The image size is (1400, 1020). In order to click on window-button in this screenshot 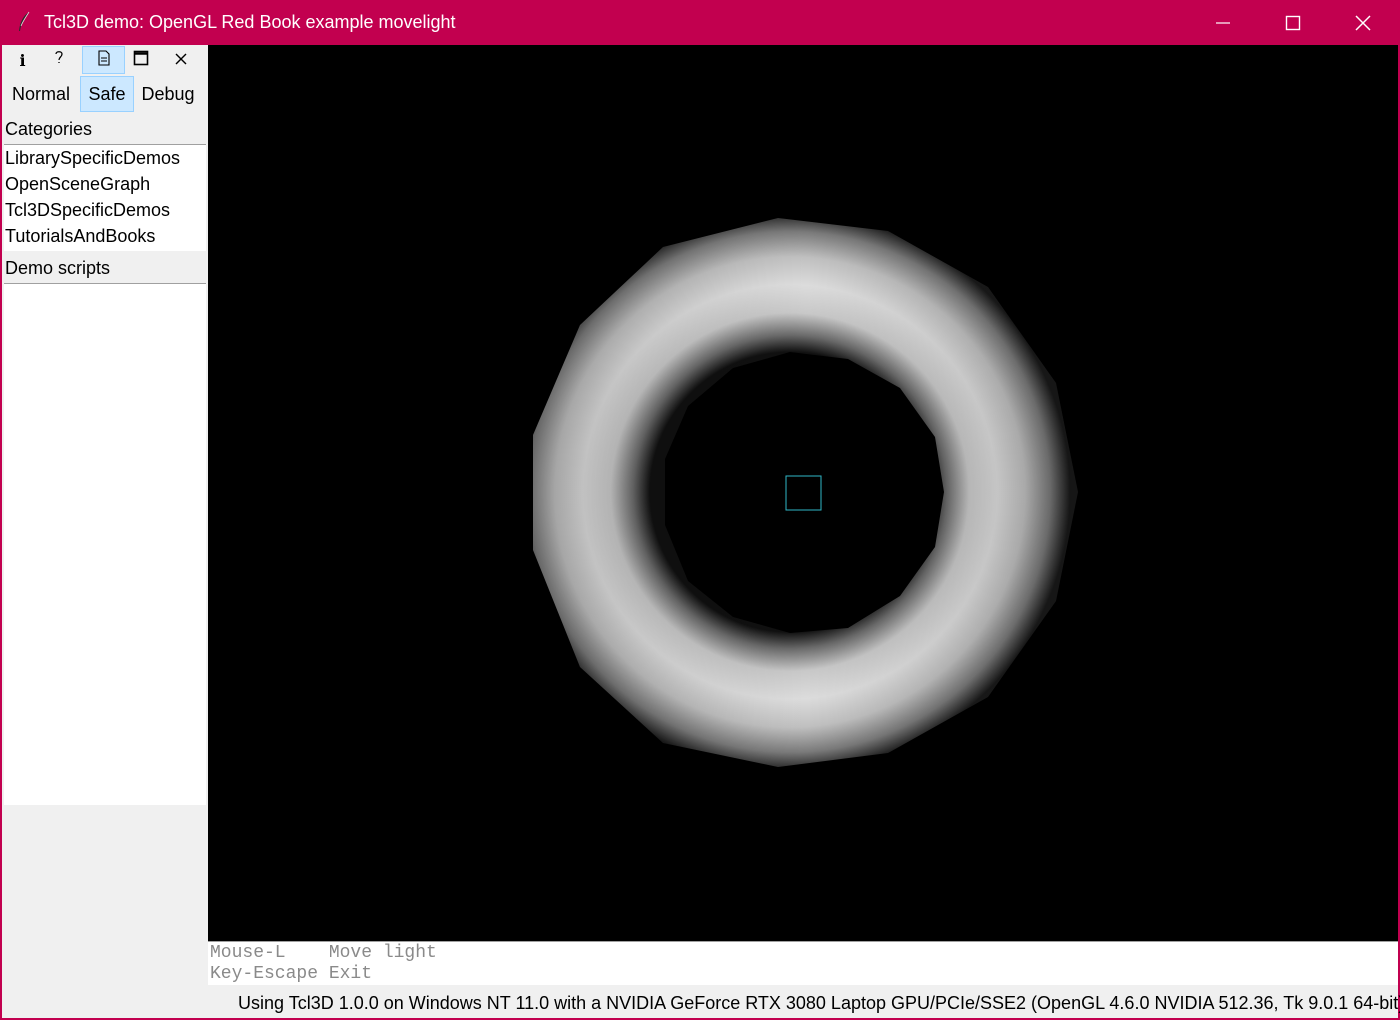, I will do `click(140, 60)`.